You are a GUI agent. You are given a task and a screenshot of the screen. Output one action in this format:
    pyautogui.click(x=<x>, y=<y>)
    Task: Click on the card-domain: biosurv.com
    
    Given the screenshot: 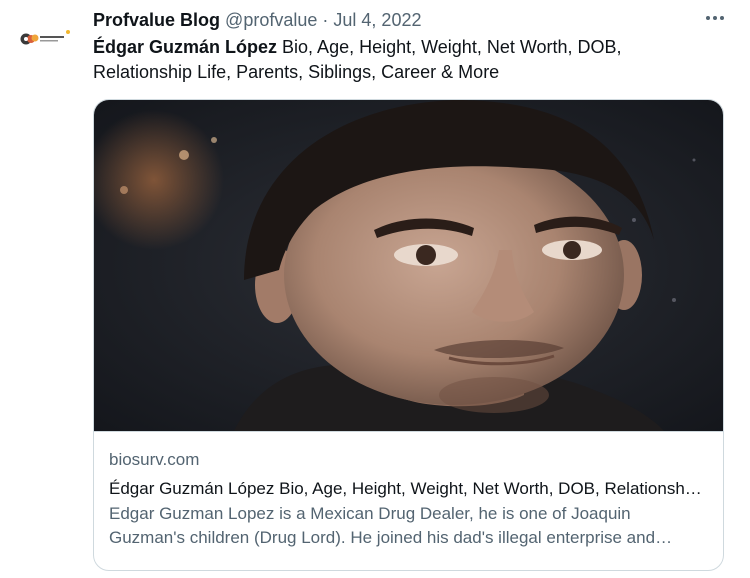 What is the action you would take?
    pyautogui.click(x=154, y=459)
    